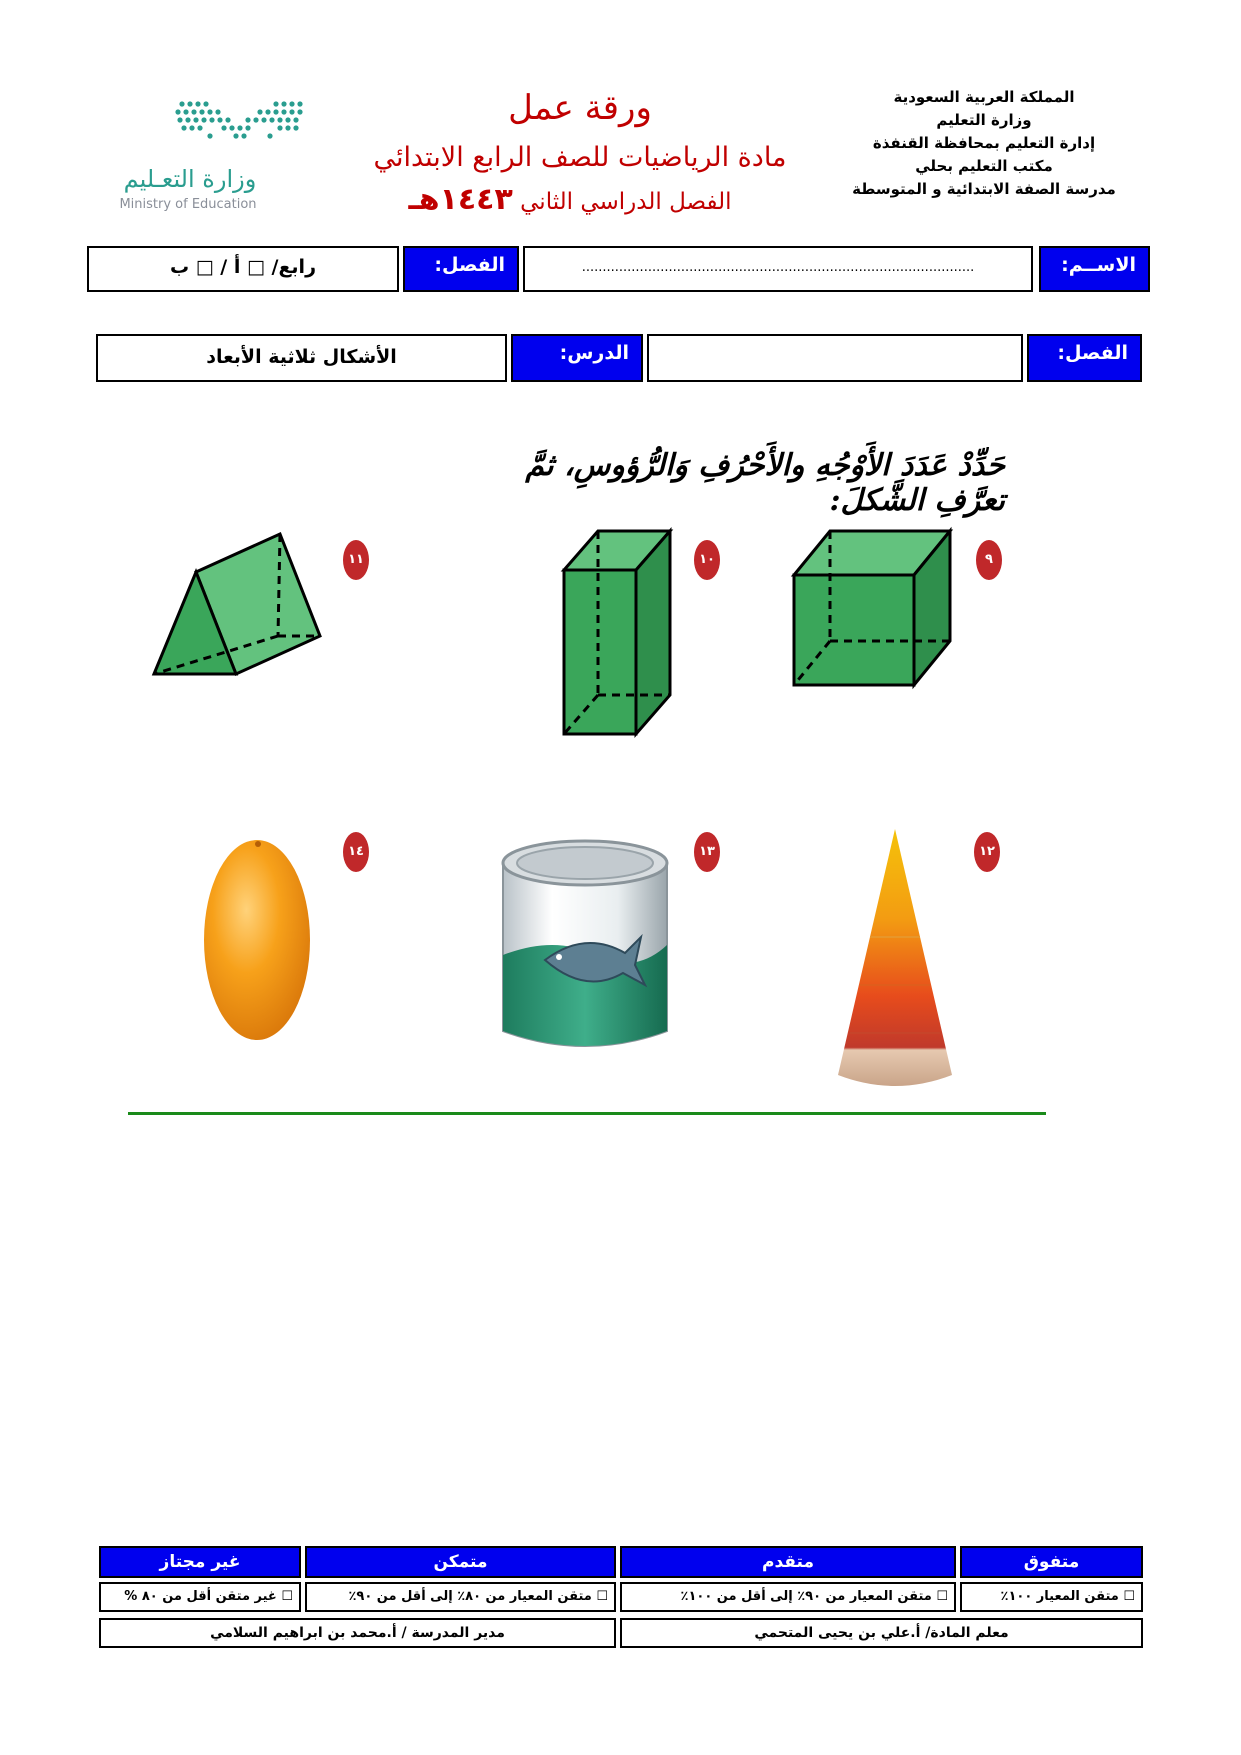  What do you see at coordinates (257, 940) in the screenshot?
I see `sphere-orange-icon` at bounding box center [257, 940].